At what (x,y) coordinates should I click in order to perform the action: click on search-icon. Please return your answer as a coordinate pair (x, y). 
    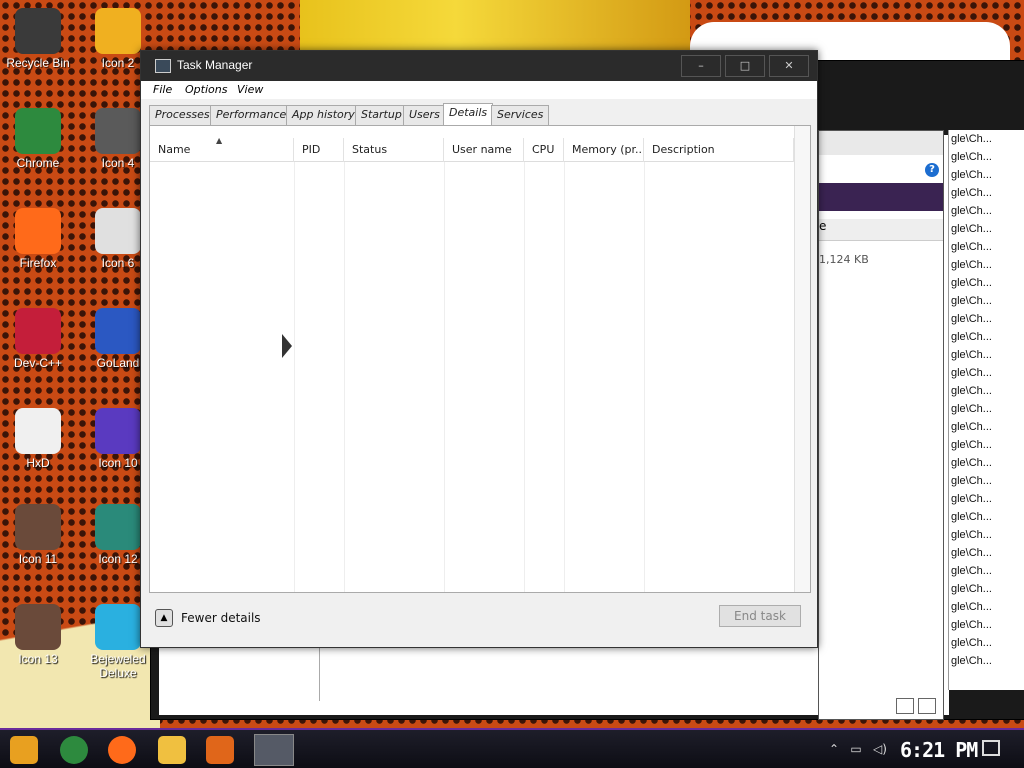
    Looking at the image, I should click on (220, 750).